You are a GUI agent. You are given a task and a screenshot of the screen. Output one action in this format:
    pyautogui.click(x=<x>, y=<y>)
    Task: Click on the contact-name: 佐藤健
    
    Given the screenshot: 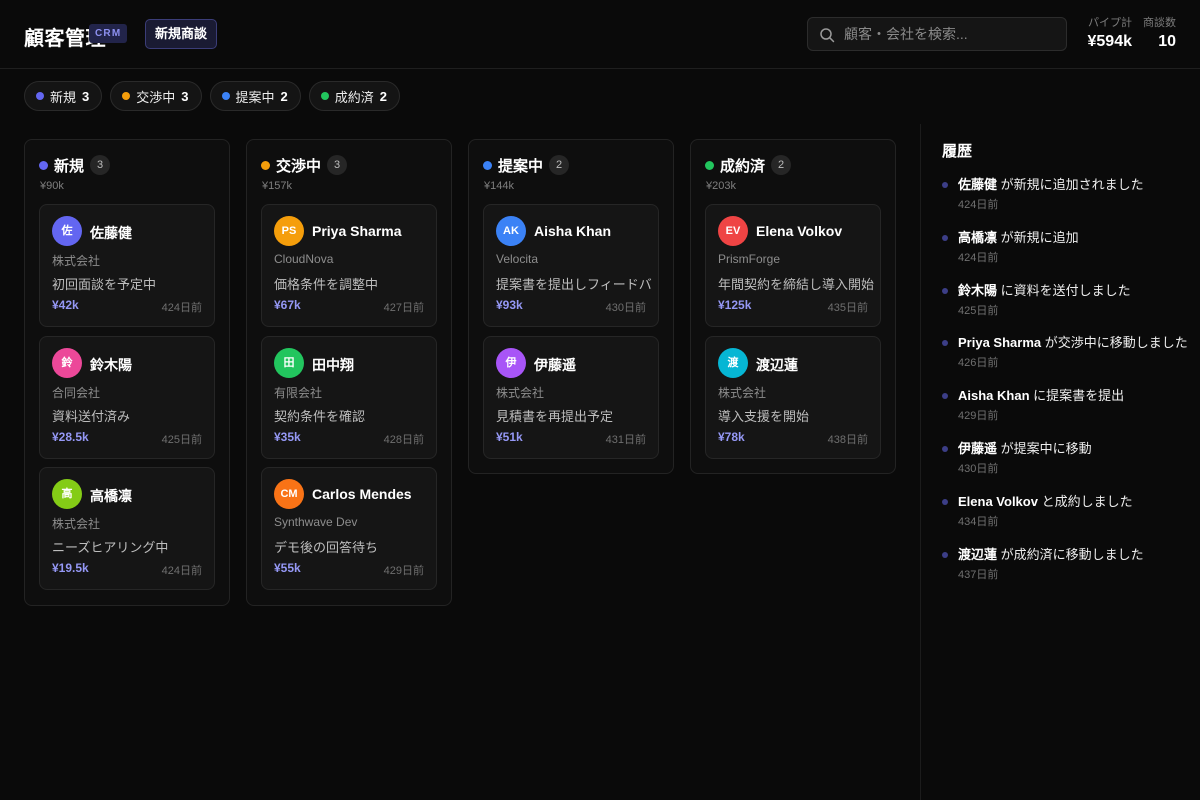 What is the action you would take?
    pyautogui.click(x=111, y=233)
    